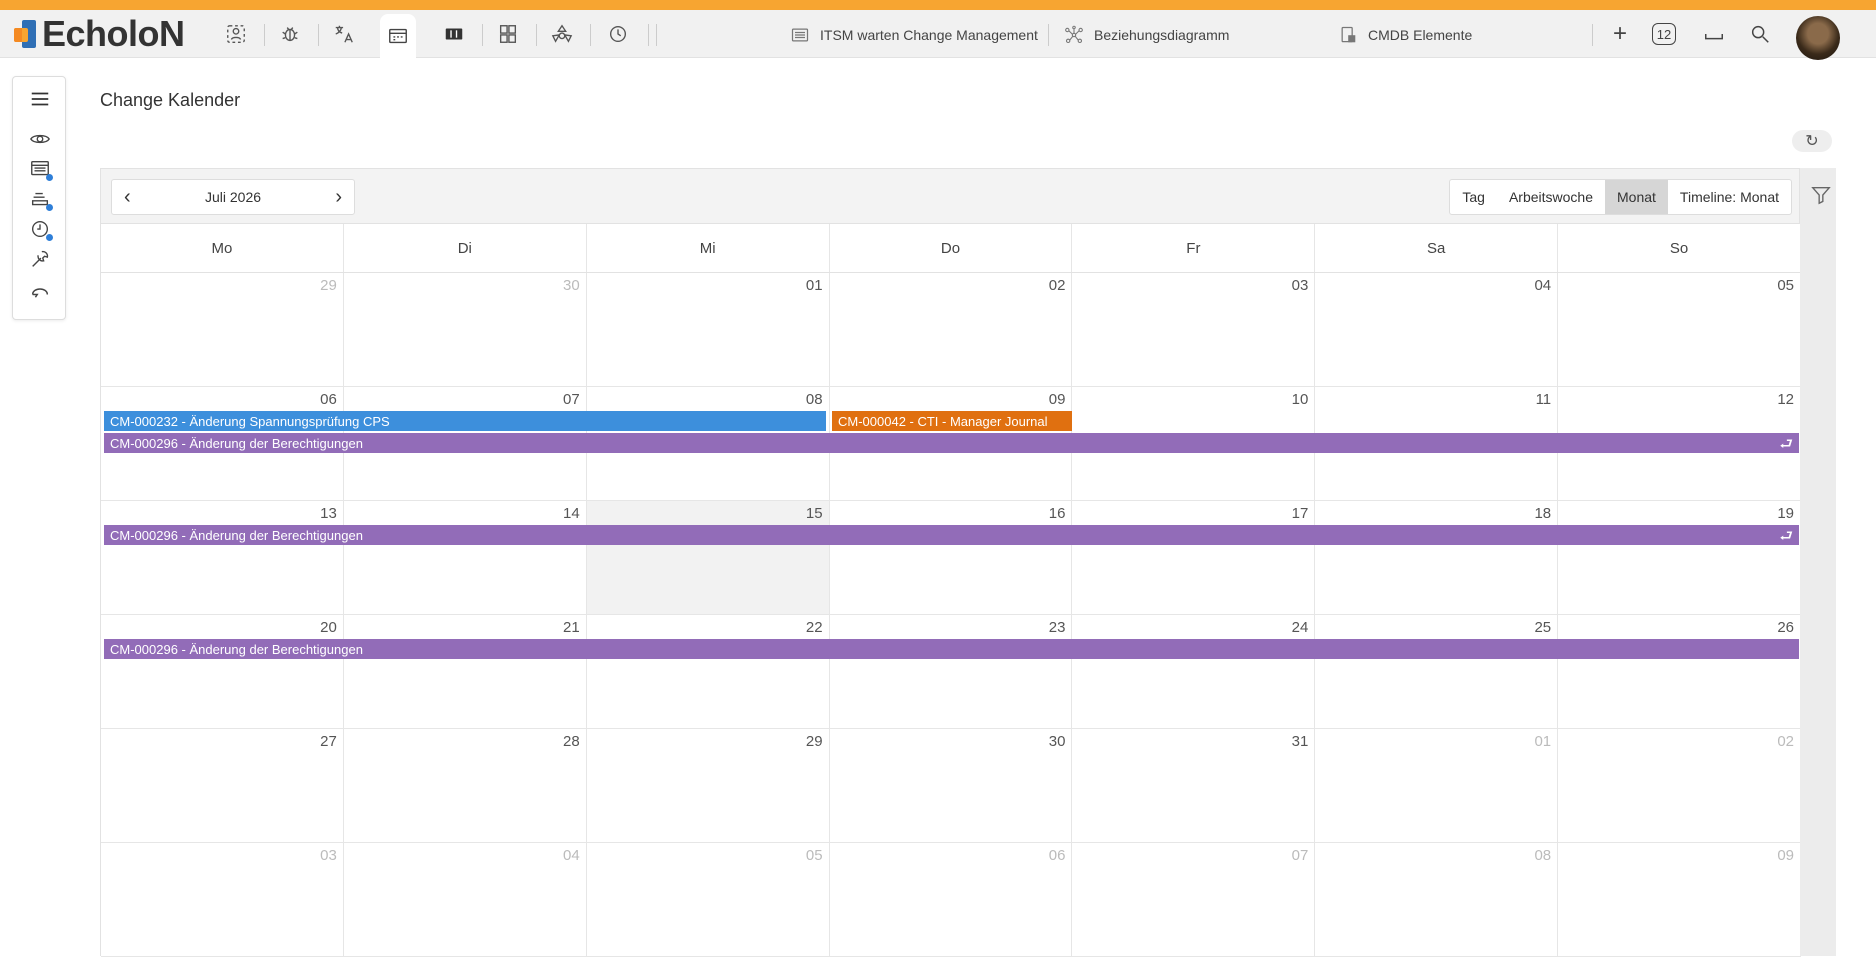 This screenshot has width=1876, height=957. Describe the element at coordinates (1194, 785) in the screenshot. I see `day-cell: 31` at that location.